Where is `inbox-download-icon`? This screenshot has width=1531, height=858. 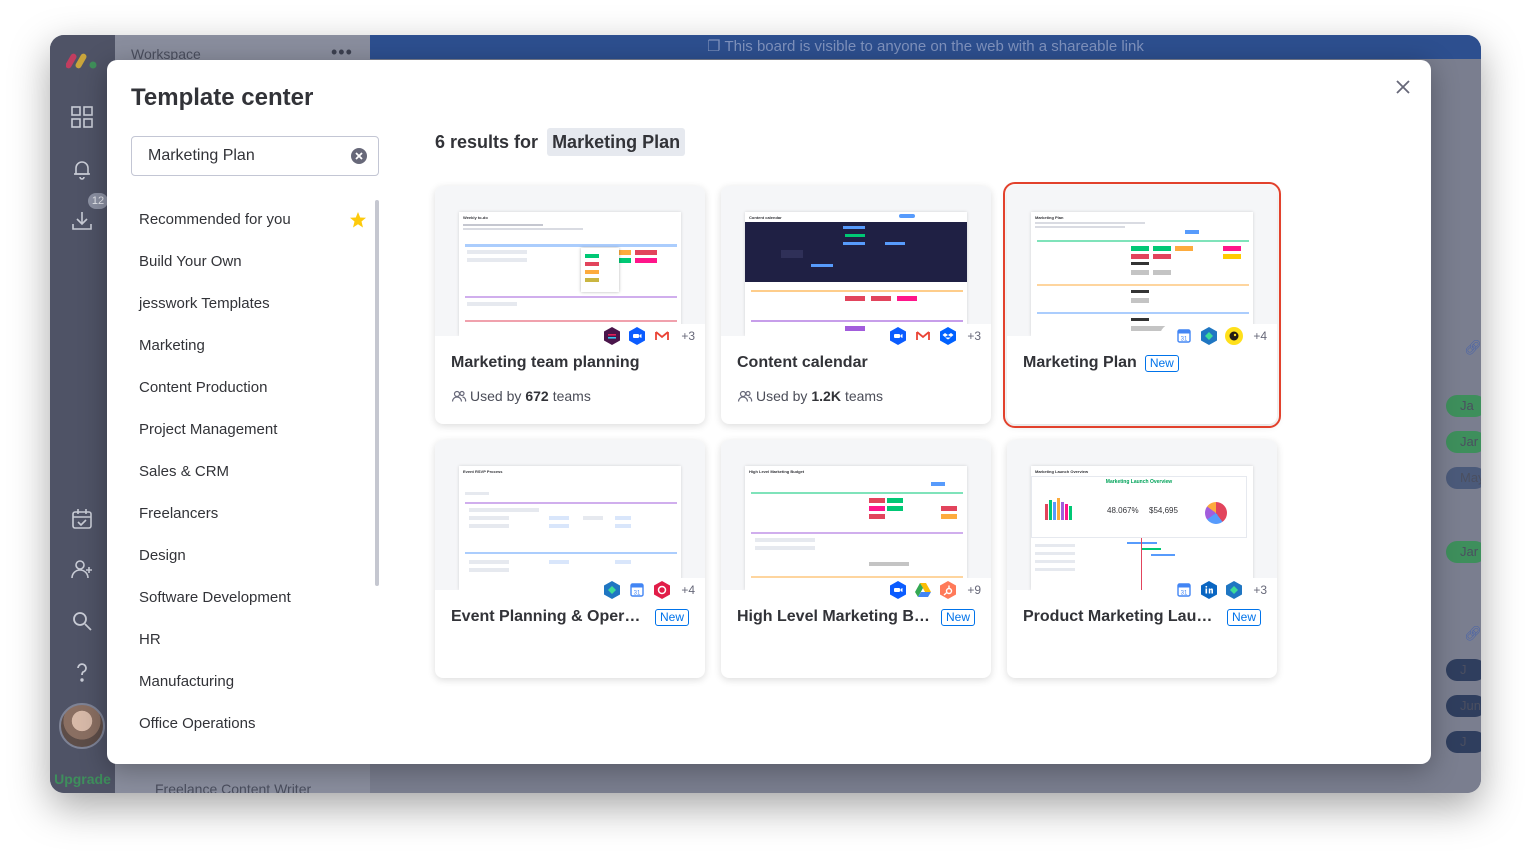
inbox-download-icon is located at coordinates (82, 221).